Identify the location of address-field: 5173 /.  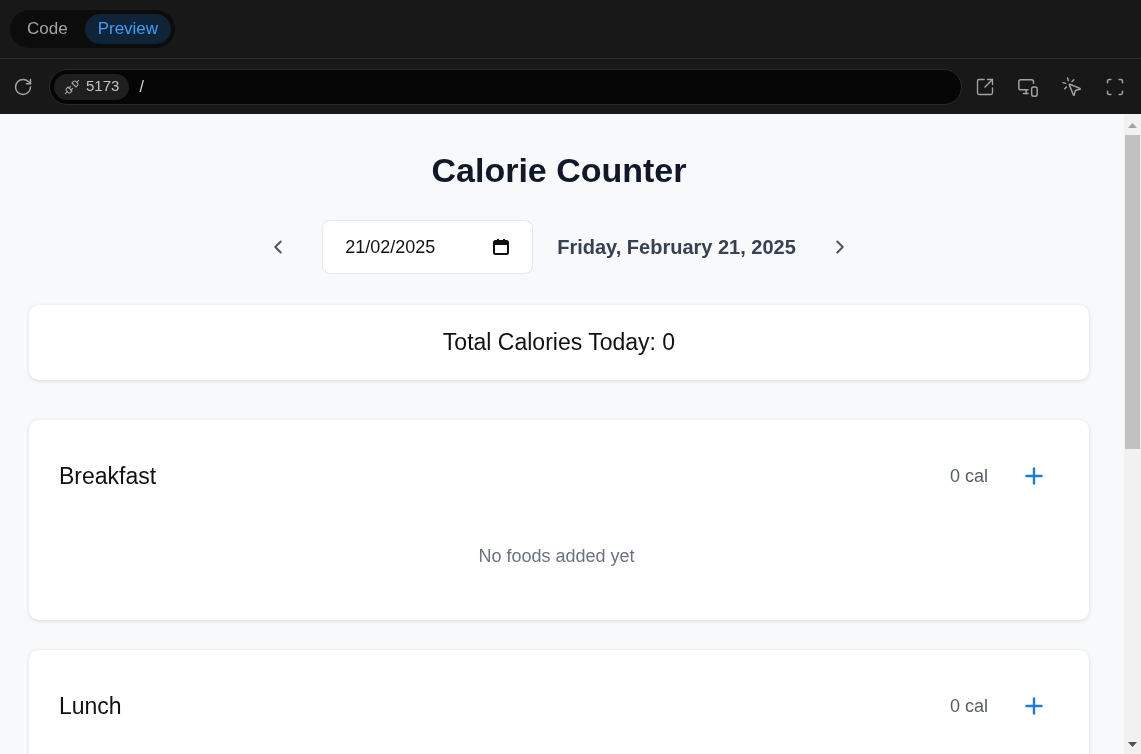
(505, 86).